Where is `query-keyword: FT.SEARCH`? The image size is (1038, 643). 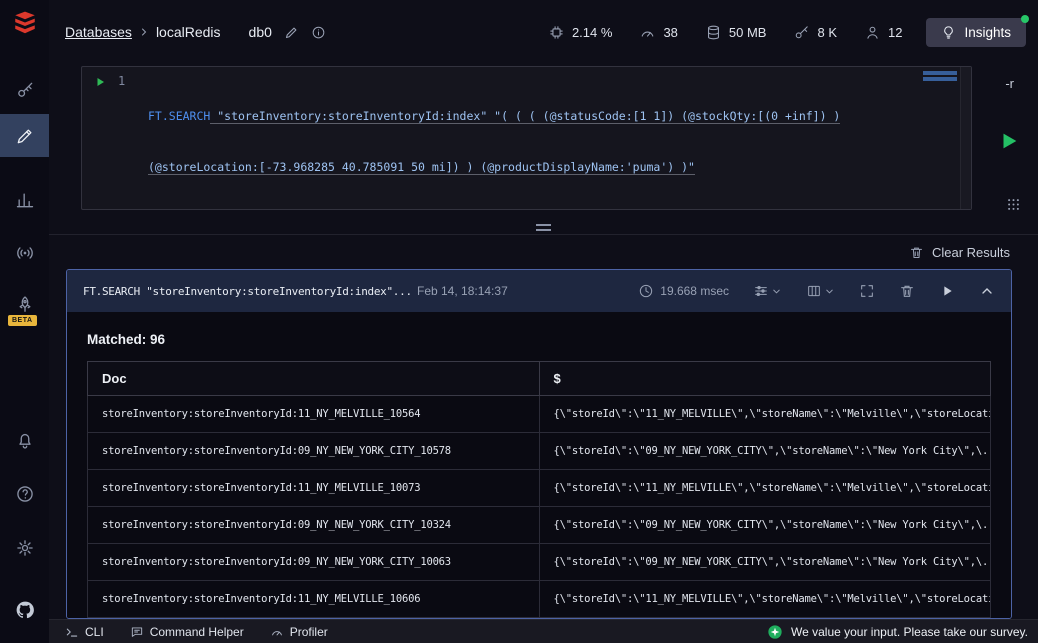
query-keyword: FT.SEARCH is located at coordinates (179, 116).